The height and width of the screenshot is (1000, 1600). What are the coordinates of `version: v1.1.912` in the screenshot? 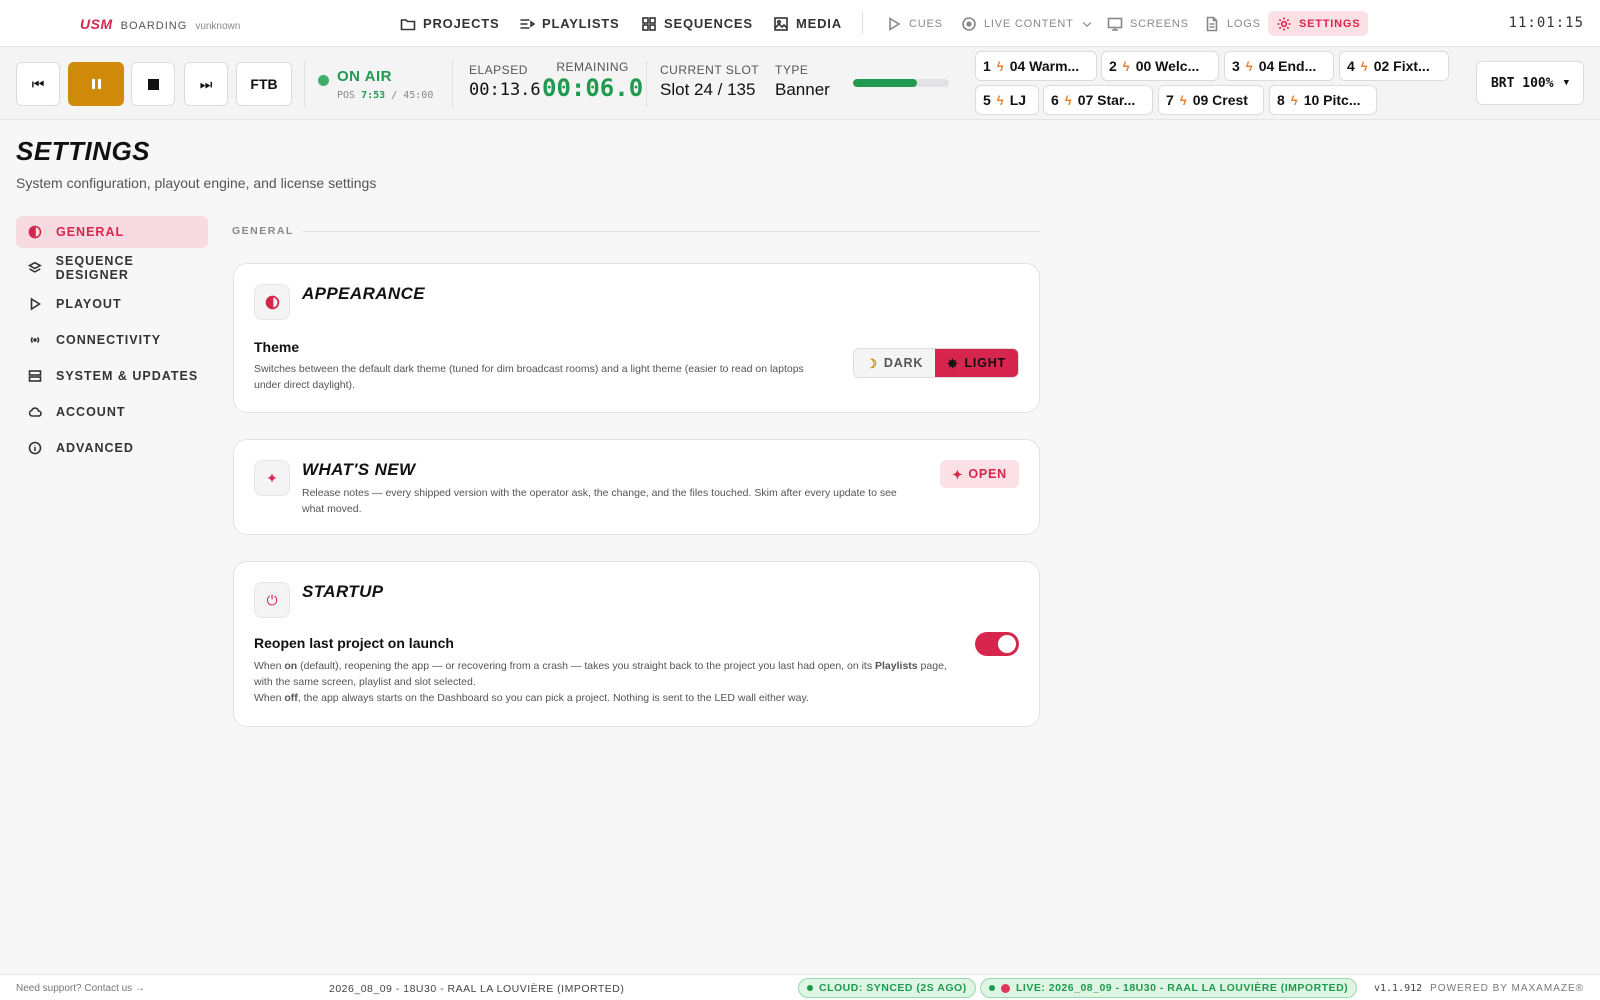 It's located at (1398, 988).